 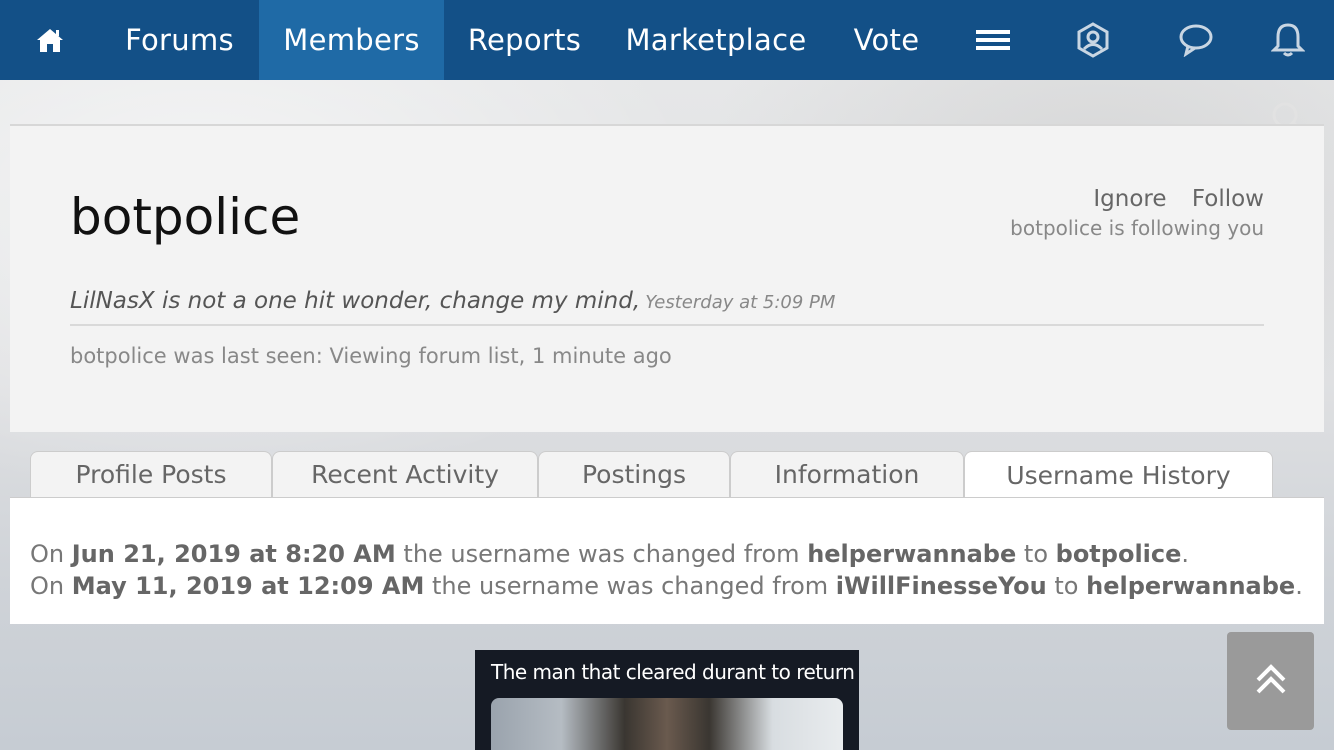 I want to click on profile-icon, so click(x=1093, y=40).